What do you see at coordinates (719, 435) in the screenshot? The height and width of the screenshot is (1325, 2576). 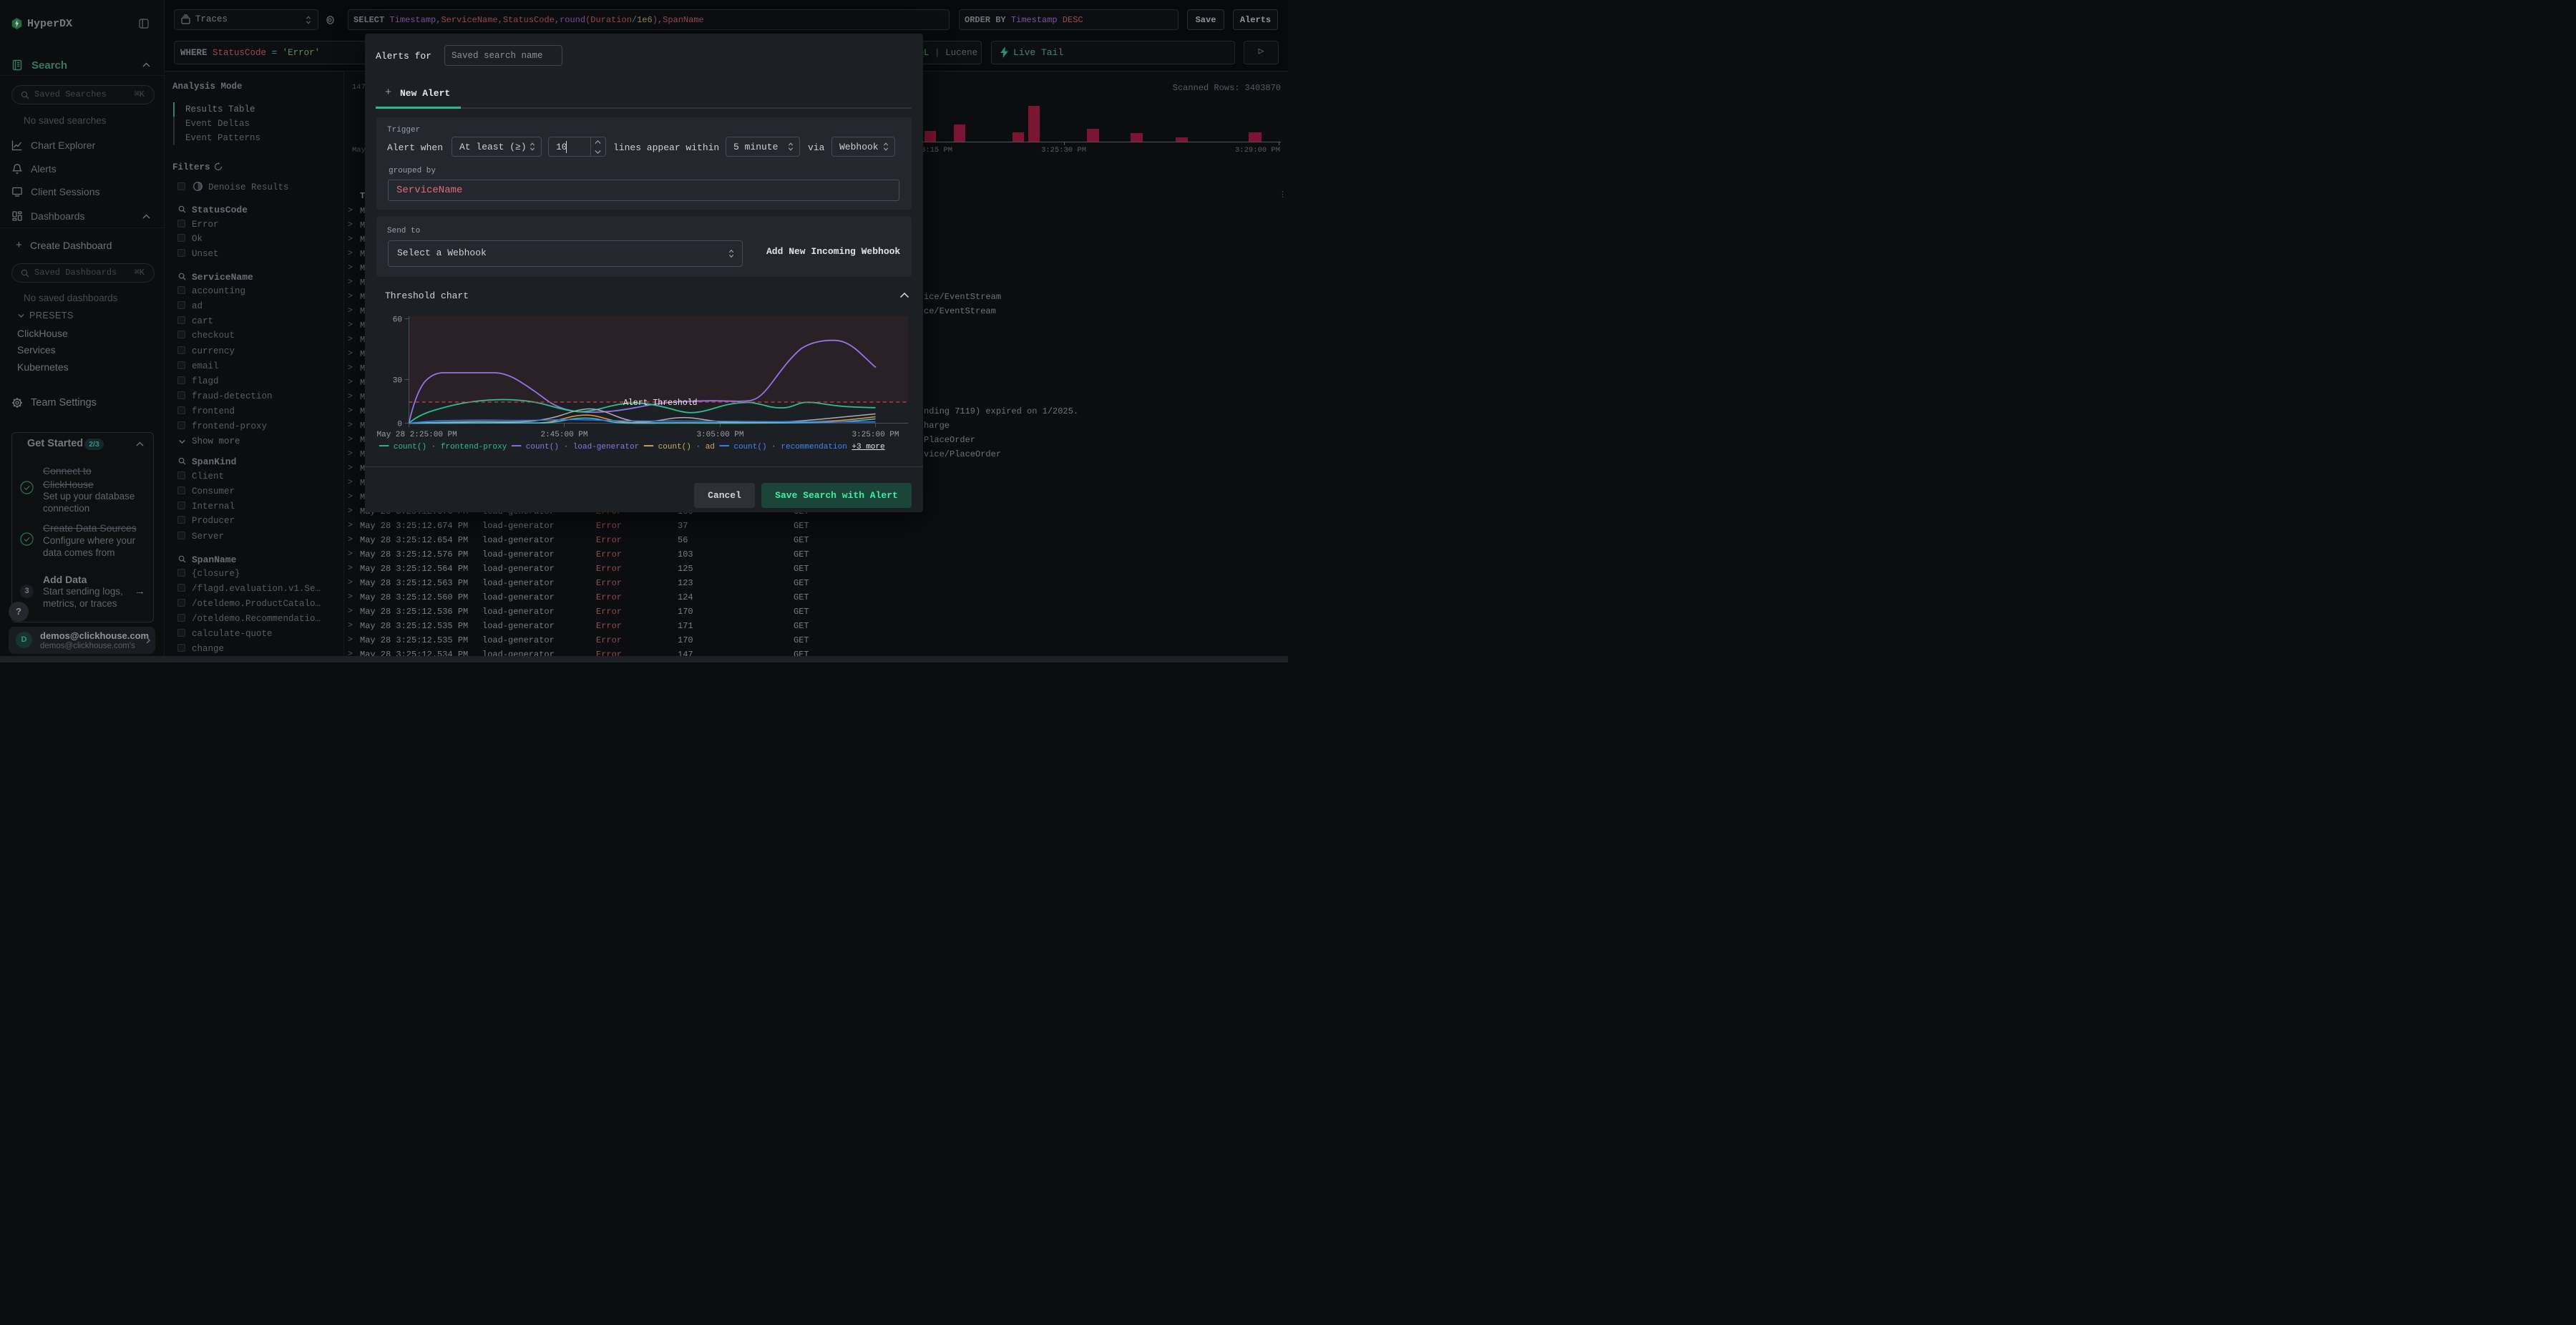 I see `svg-text: 3:05:00 PM` at bounding box center [719, 435].